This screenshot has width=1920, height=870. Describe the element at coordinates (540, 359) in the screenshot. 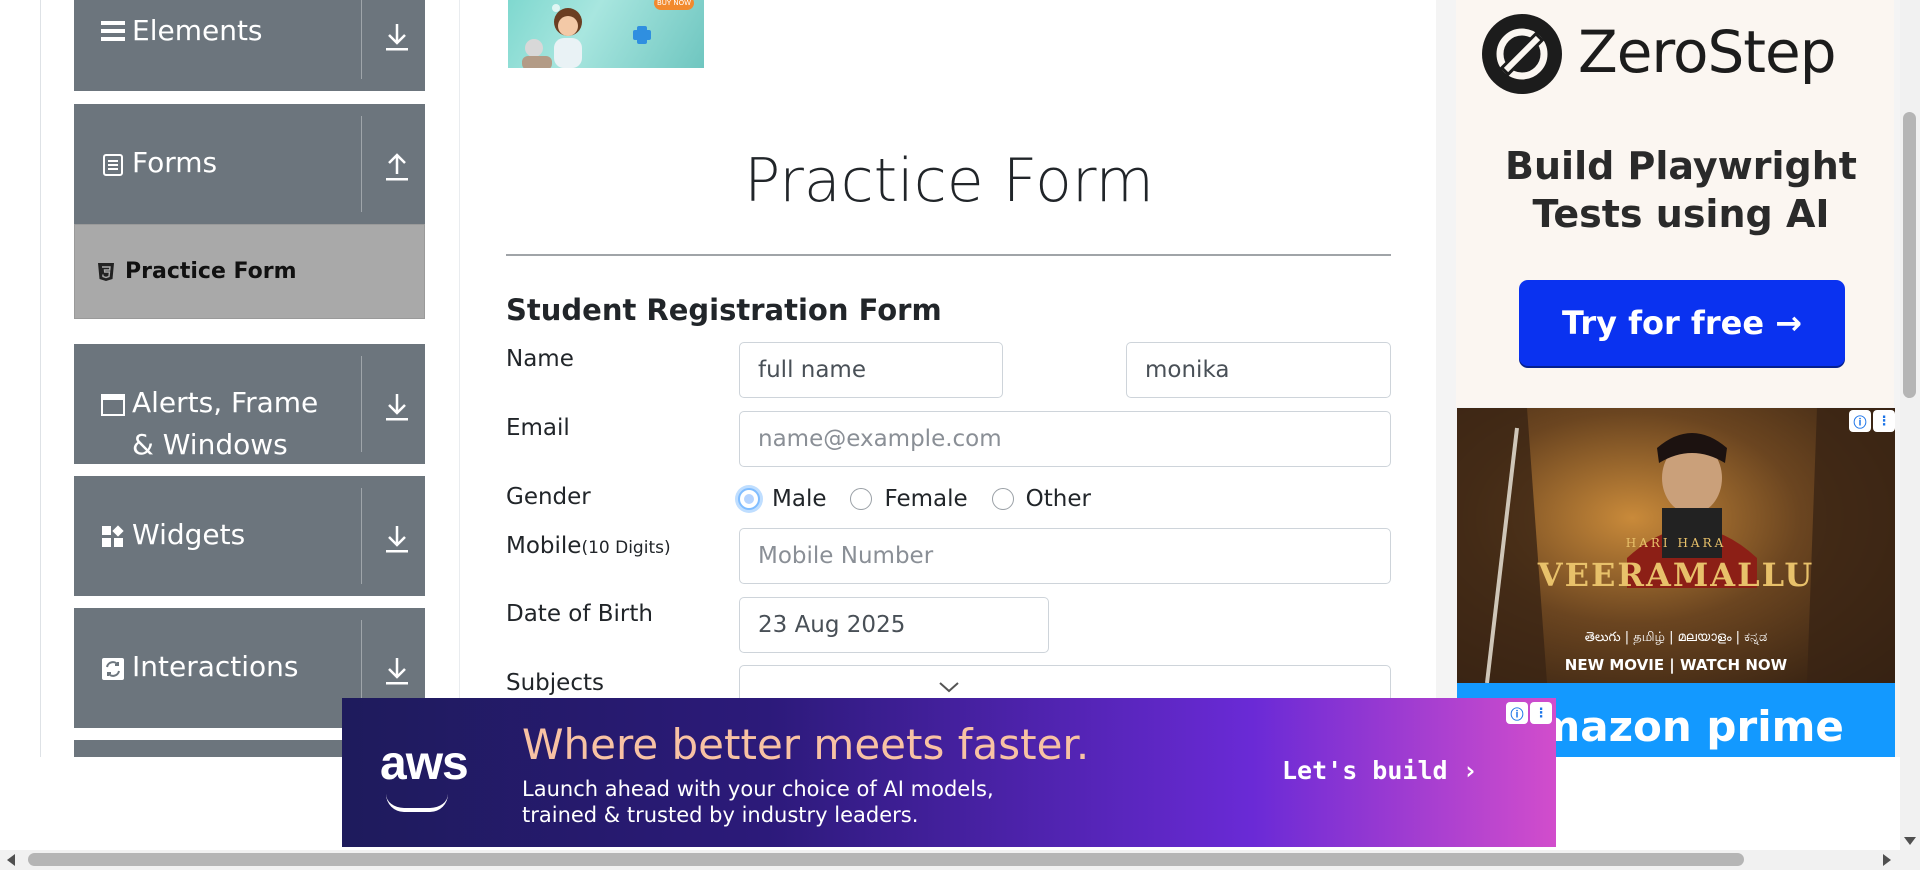

I see `name-label: Name` at that location.